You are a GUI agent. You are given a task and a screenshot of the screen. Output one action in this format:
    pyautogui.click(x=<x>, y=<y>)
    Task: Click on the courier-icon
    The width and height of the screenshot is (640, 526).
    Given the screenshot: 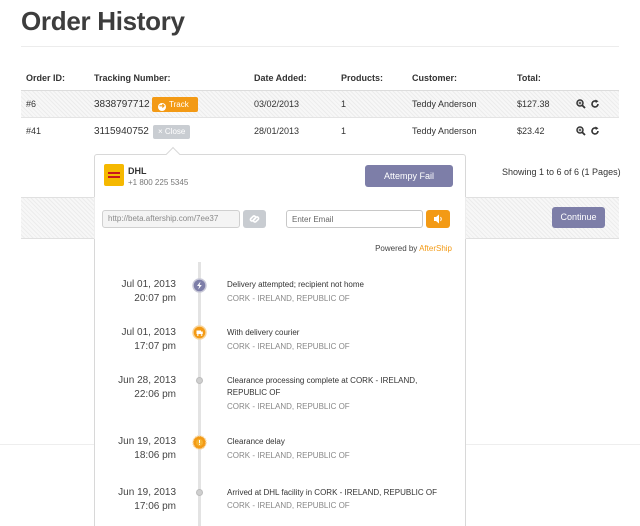 What is the action you would take?
    pyautogui.click(x=199, y=332)
    